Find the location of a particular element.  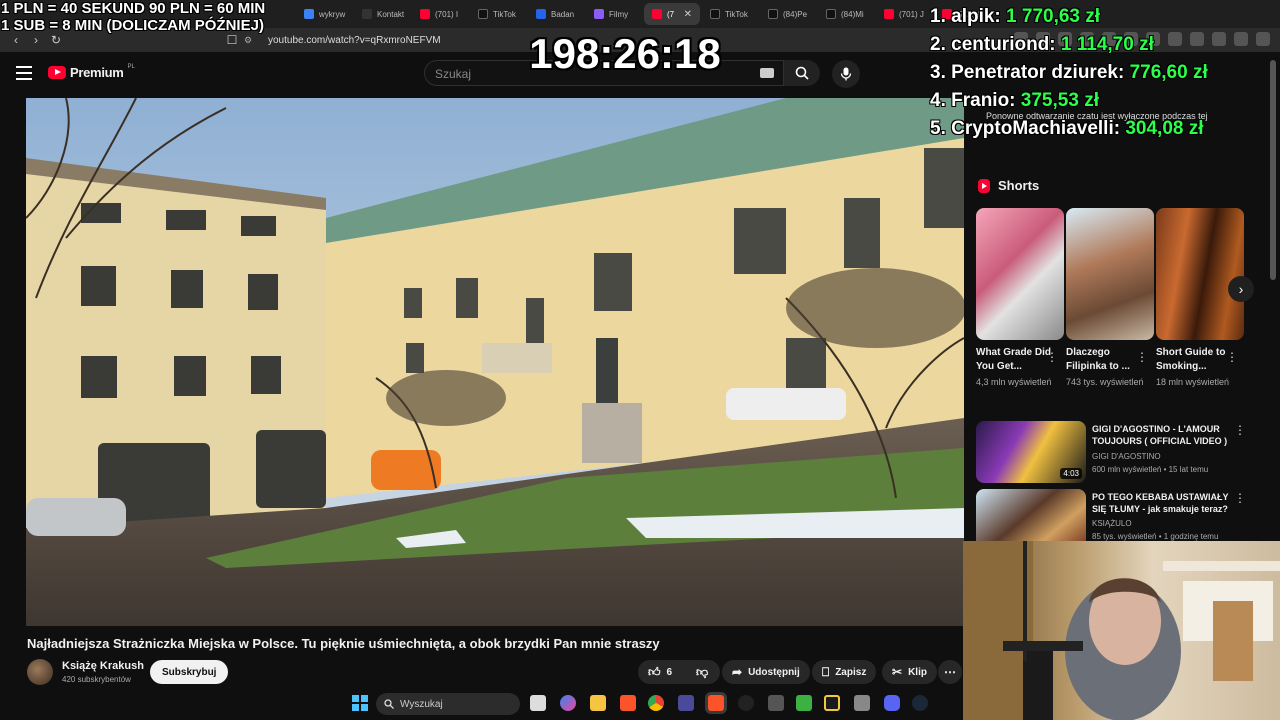

save-button: ⎕ Zapisz is located at coordinates (844, 672).